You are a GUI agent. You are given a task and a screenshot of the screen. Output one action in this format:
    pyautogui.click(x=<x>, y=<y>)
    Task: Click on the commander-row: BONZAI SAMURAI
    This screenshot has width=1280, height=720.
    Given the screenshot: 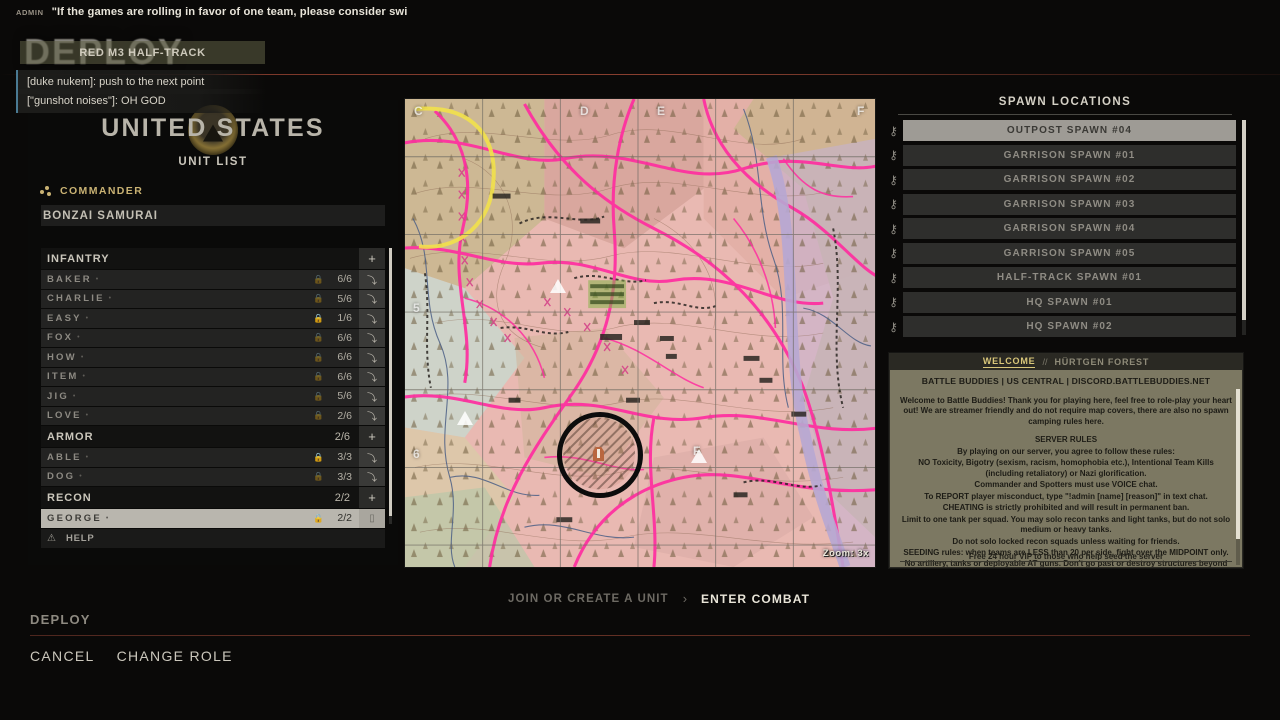 What is the action you would take?
    pyautogui.click(x=213, y=215)
    